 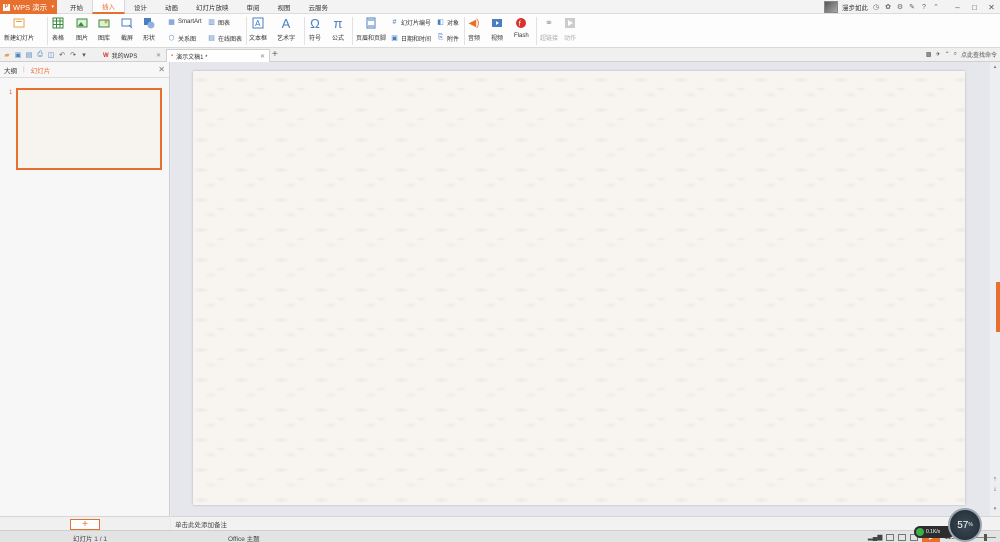 What do you see at coordinates (876, 7) in the screenshot?
I see `clock-icon: ◷` at bounding box center [876, 7].